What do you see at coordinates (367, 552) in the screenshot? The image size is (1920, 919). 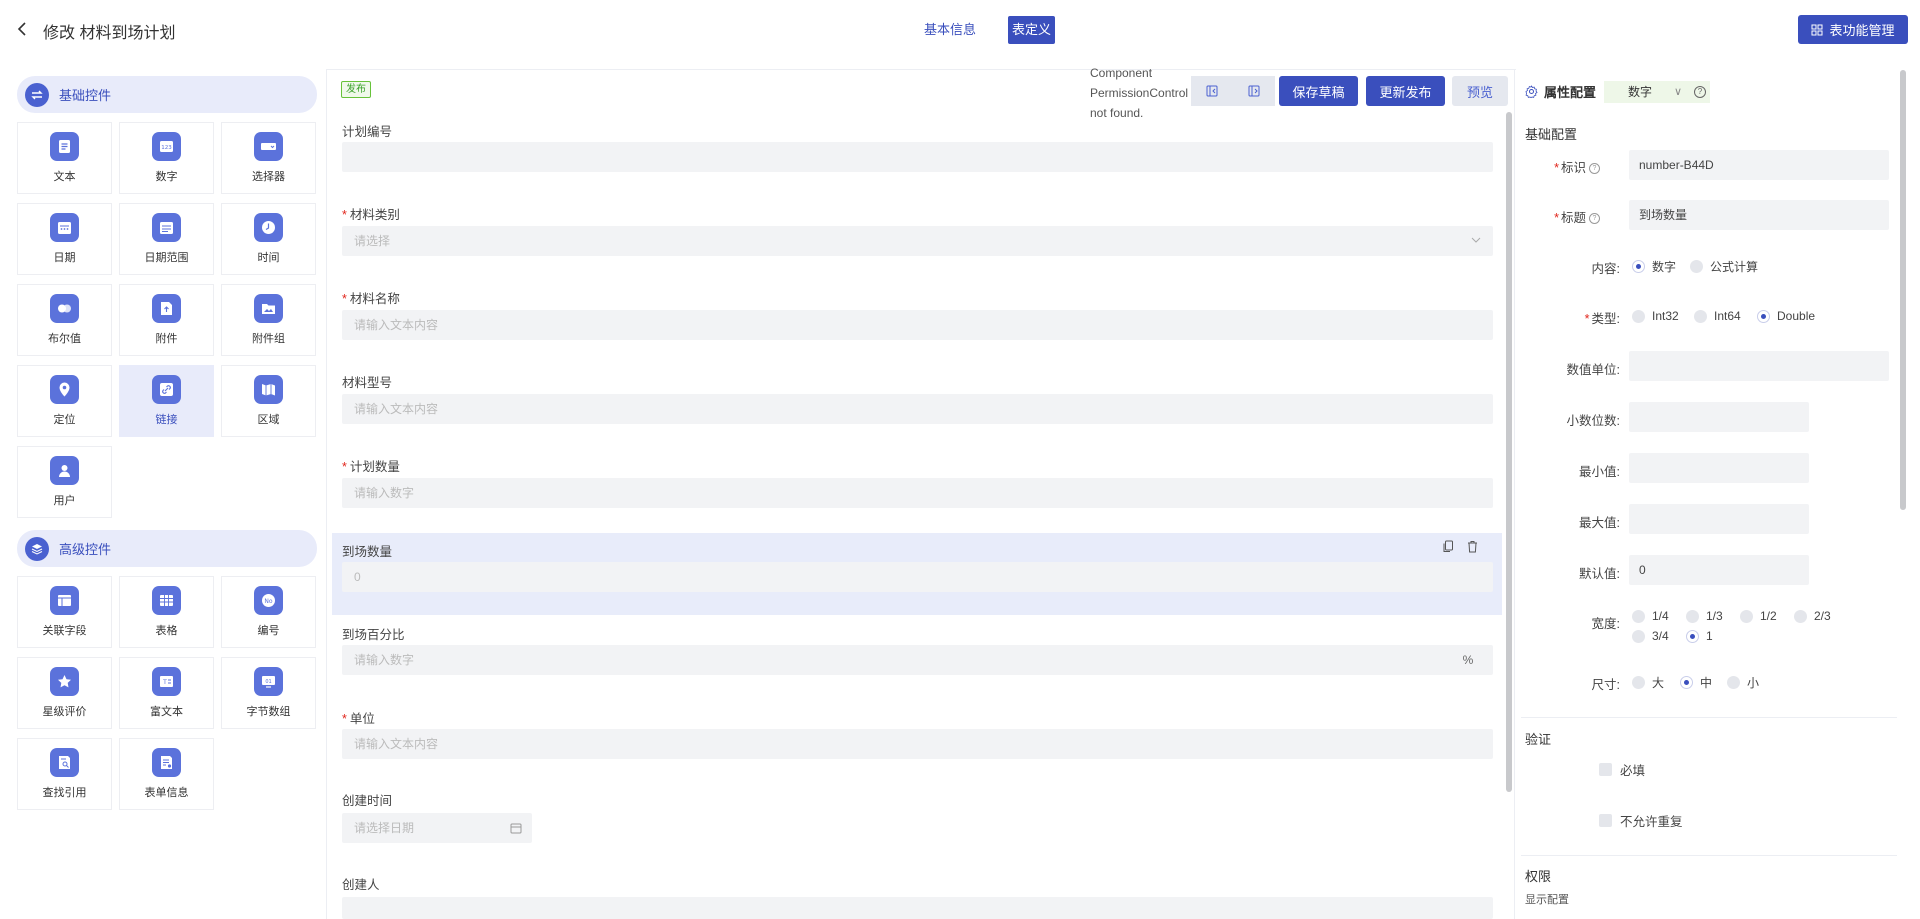 I see `field-label: 到场数量` at bounding box center [367, 552].